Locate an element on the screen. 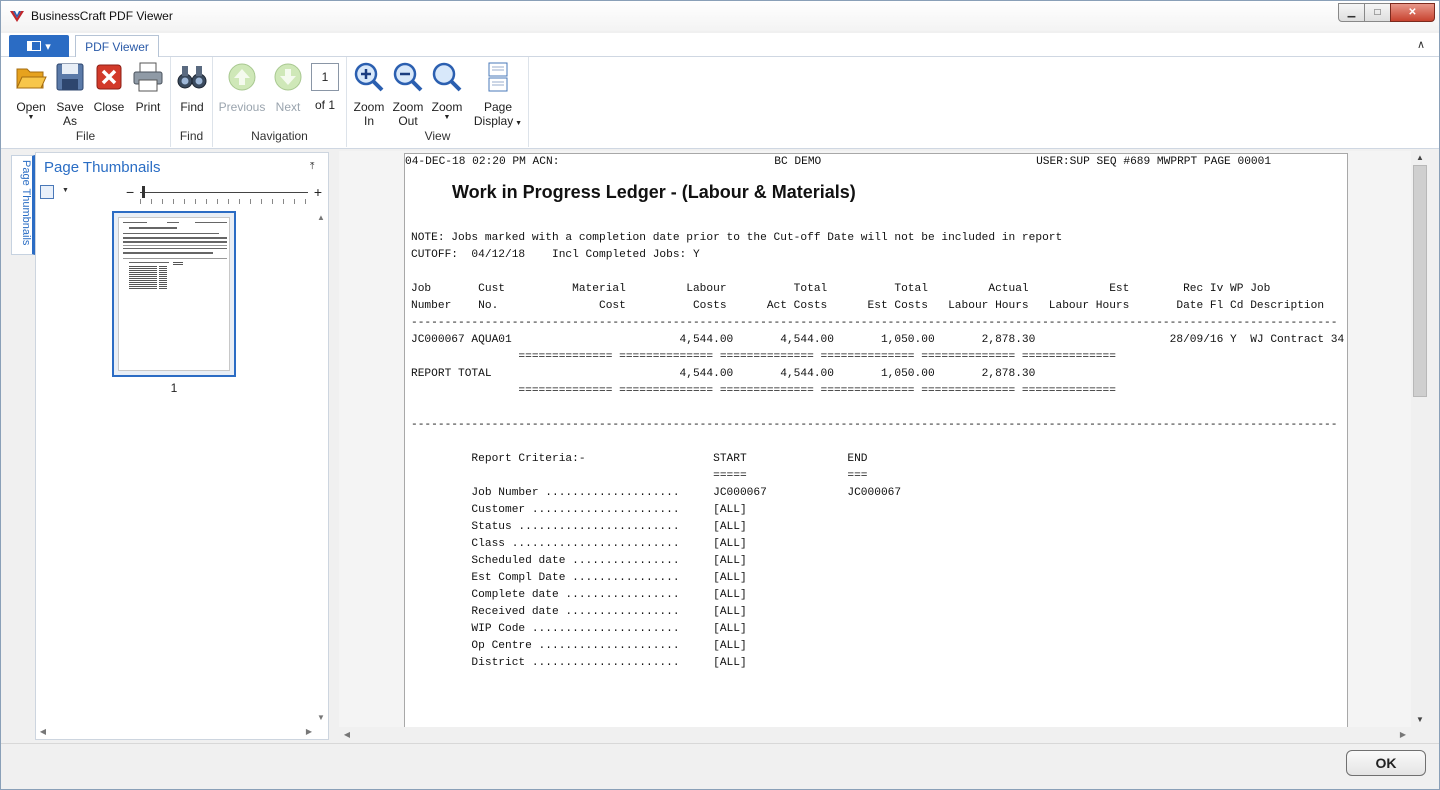 Image resolution: width=1440 pixels, height=790 pixels. page-display-button: Page Display ▼ is located at coordinates (498, 96).